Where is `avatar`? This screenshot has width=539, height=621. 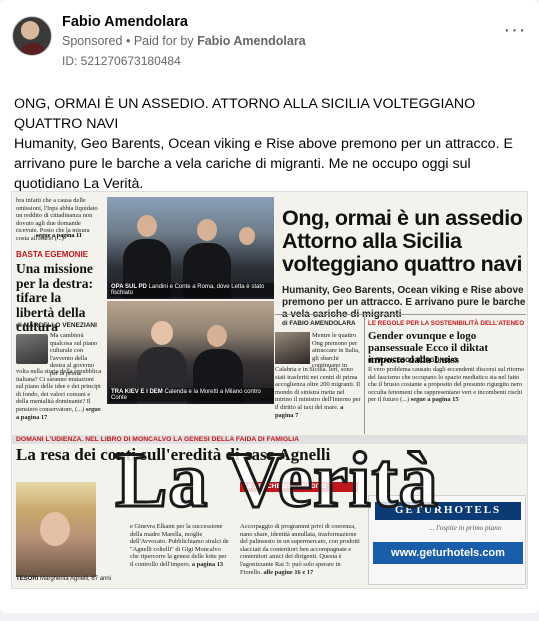 avatar is located at coordinates (32, 36).